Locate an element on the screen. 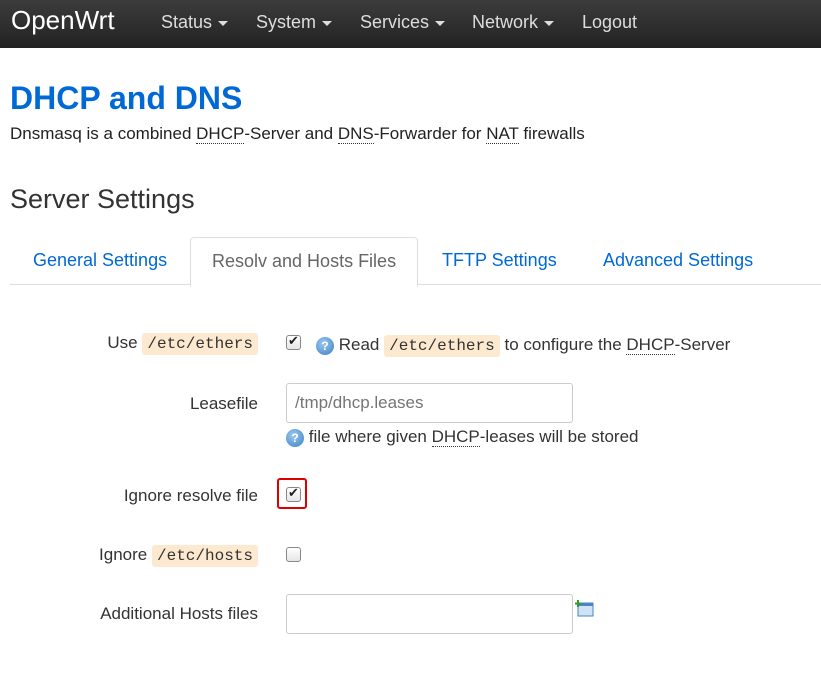 This screenshot has width=821, height=688. ignore-resolv-checkbox: ✔ is located at coordinates (293, 493).